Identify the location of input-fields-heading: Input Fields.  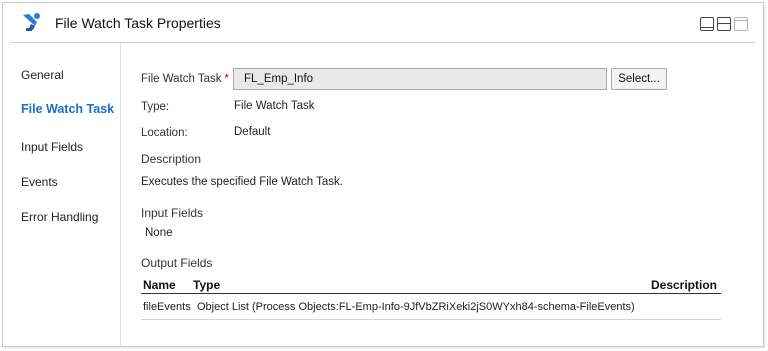
(172, 213).